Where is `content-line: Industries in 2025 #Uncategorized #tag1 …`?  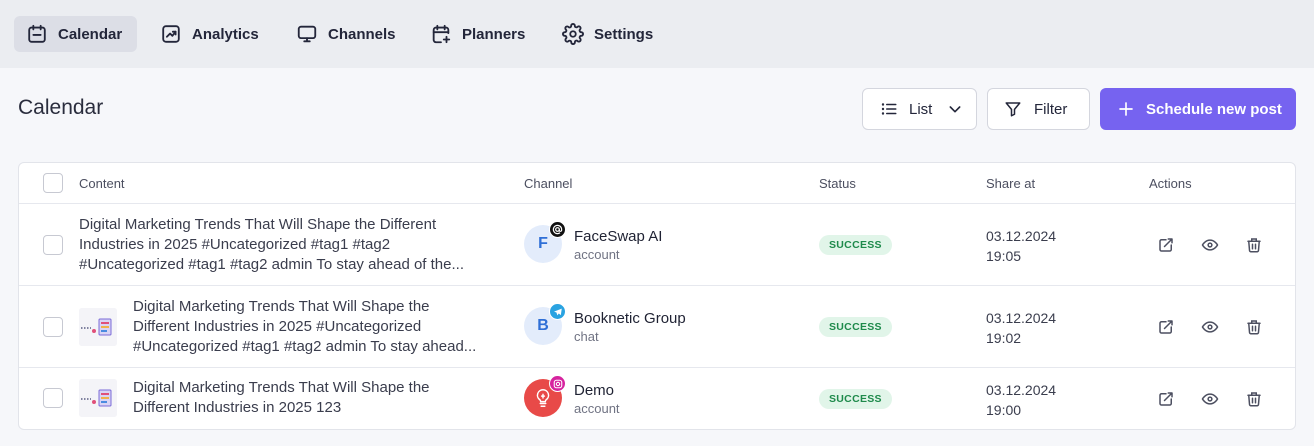
content-line: Industries in 2025 #Uncategorized #tag1 … is located at coordinates (235, 244).